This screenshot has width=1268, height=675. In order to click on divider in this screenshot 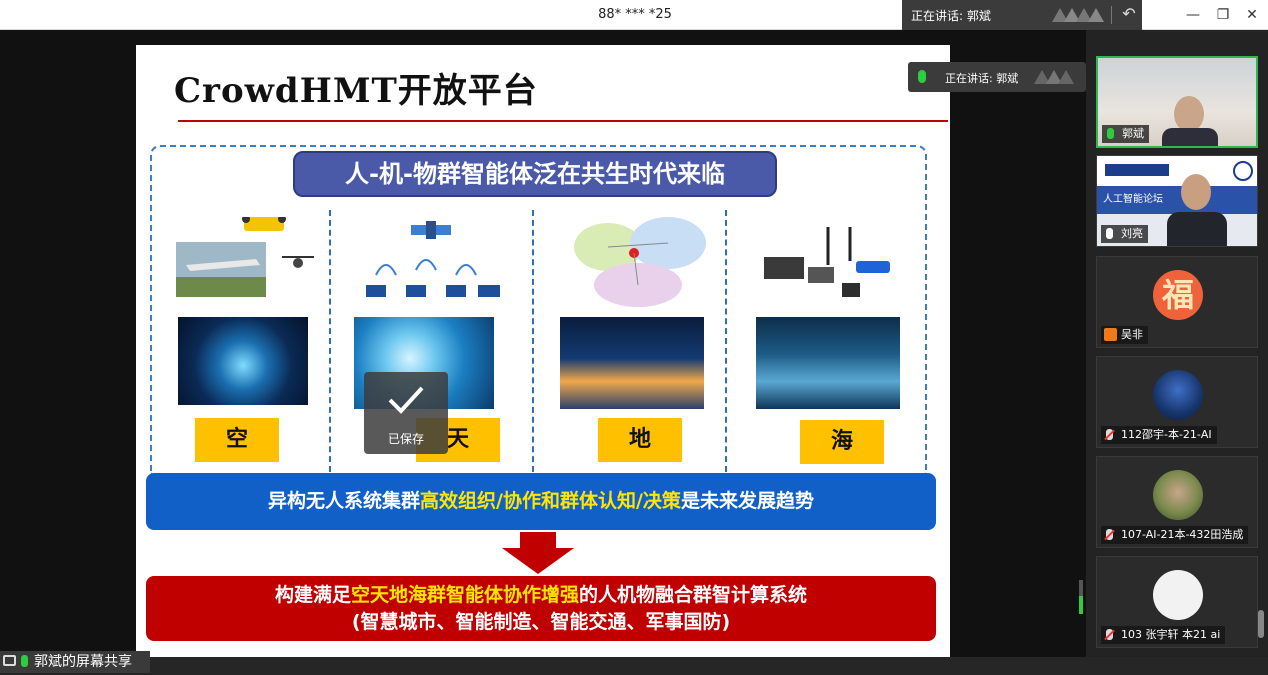, I will do `click(1111, 15)`.